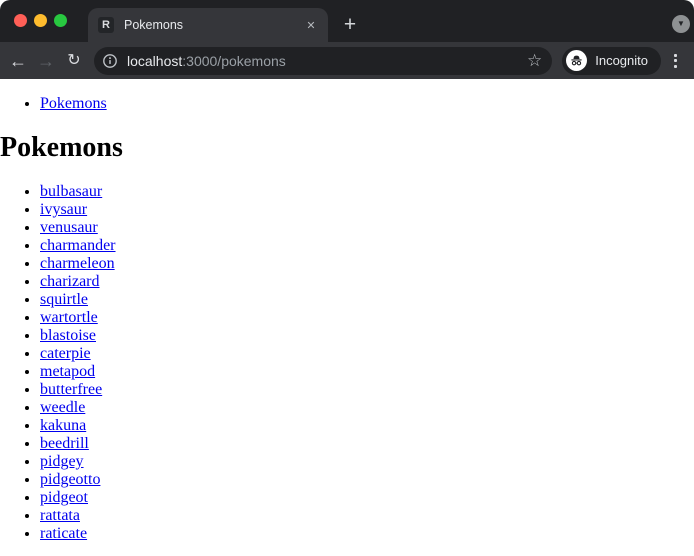  What do you see at coordinates (367, 408) in the screenshot?
I see `pokemon-list-item: weedle` at bounding box center [367, 408].